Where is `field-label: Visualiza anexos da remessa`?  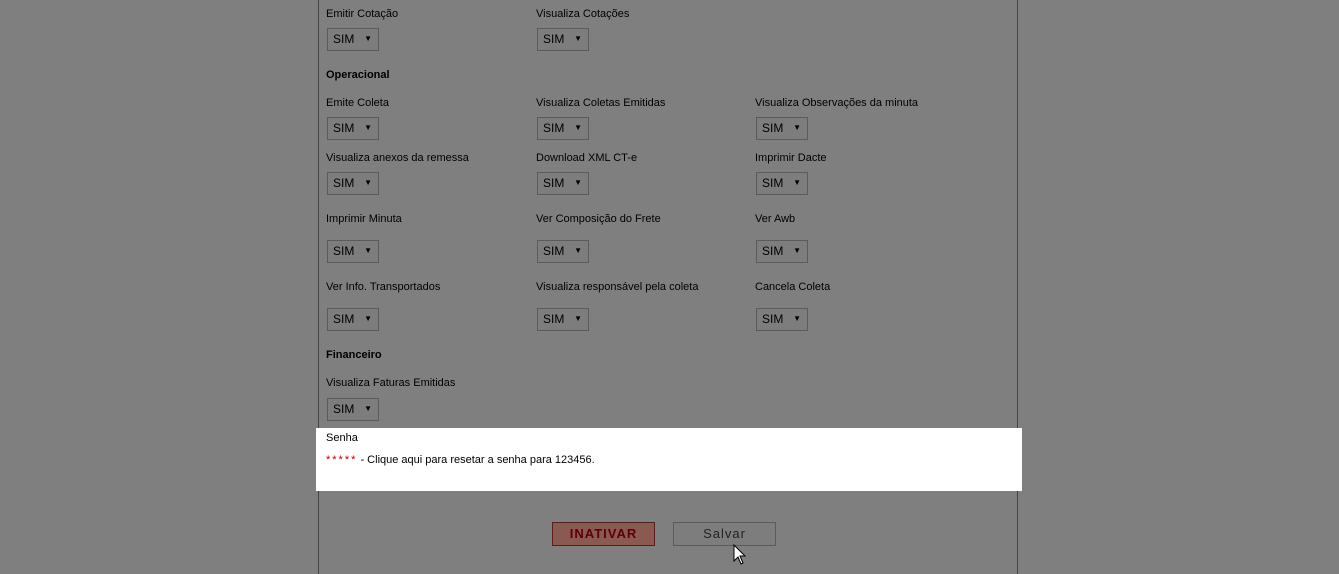
field-label: Visualiza anexos da remessa is located at coordinates (397, 158).